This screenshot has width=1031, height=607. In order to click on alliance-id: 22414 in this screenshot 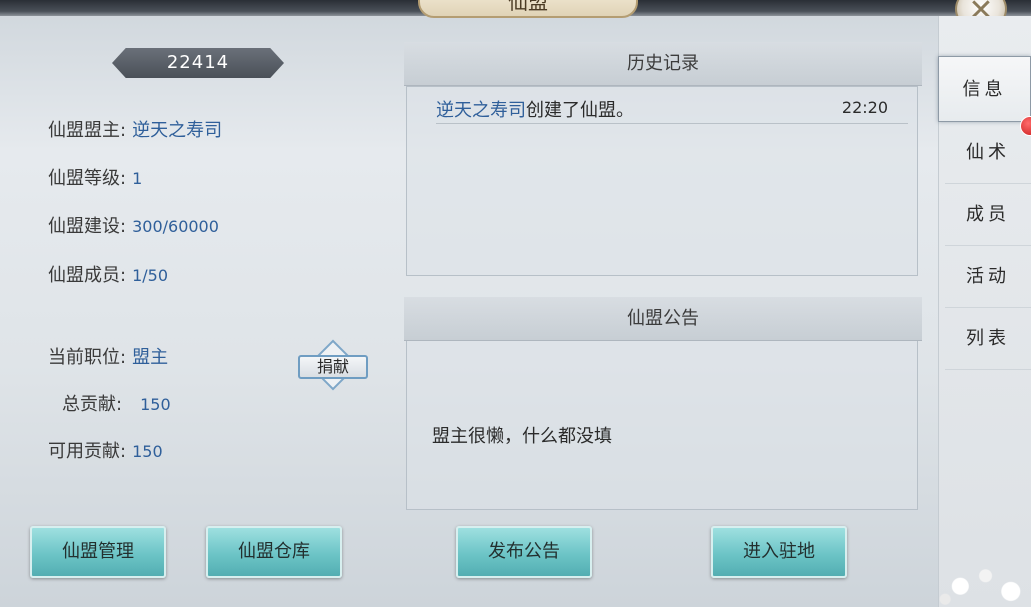, I will do `click(198, 63)`.